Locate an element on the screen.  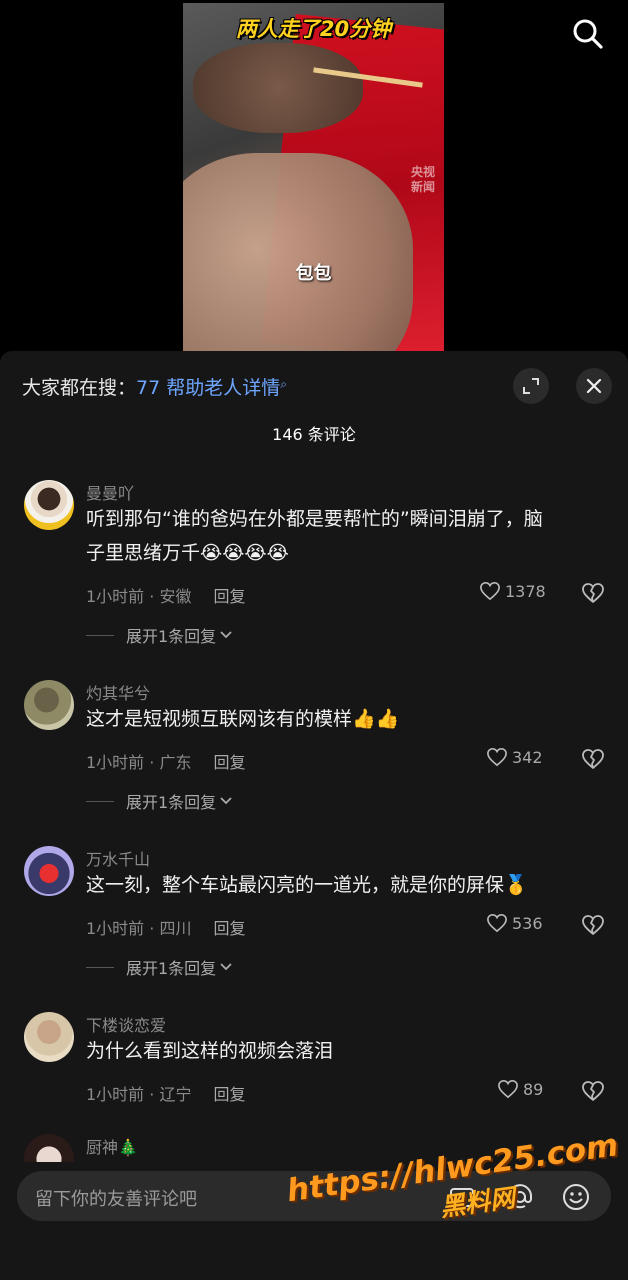
time-location: 1小时前 · 广东 is located at coordinates (139, 762).